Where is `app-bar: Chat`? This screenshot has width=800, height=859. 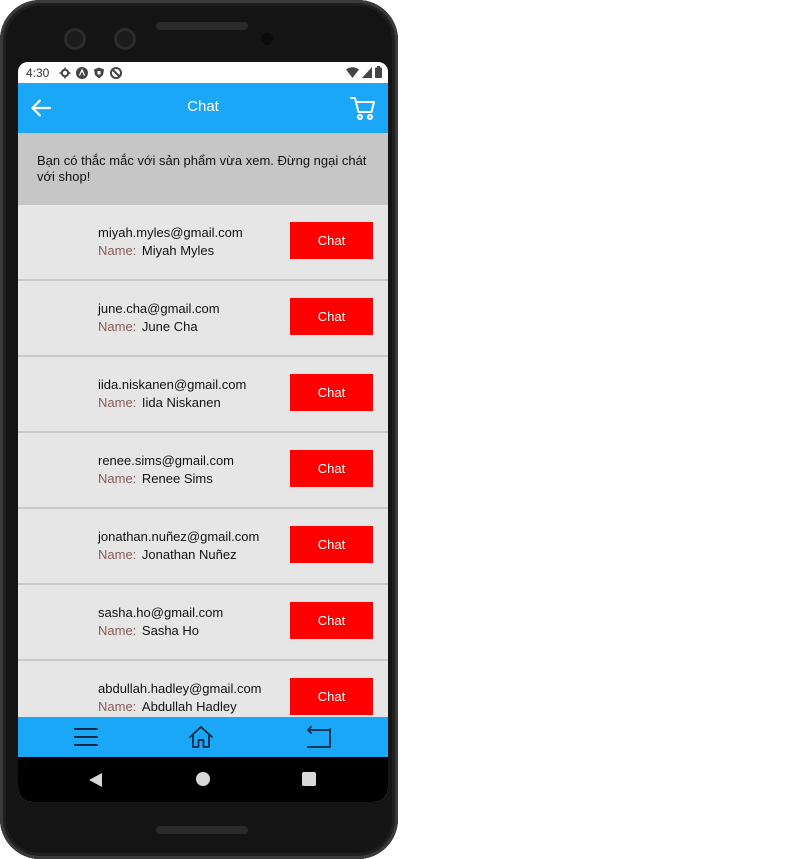
app-bar: Chat is located at coordinates (203, 108).